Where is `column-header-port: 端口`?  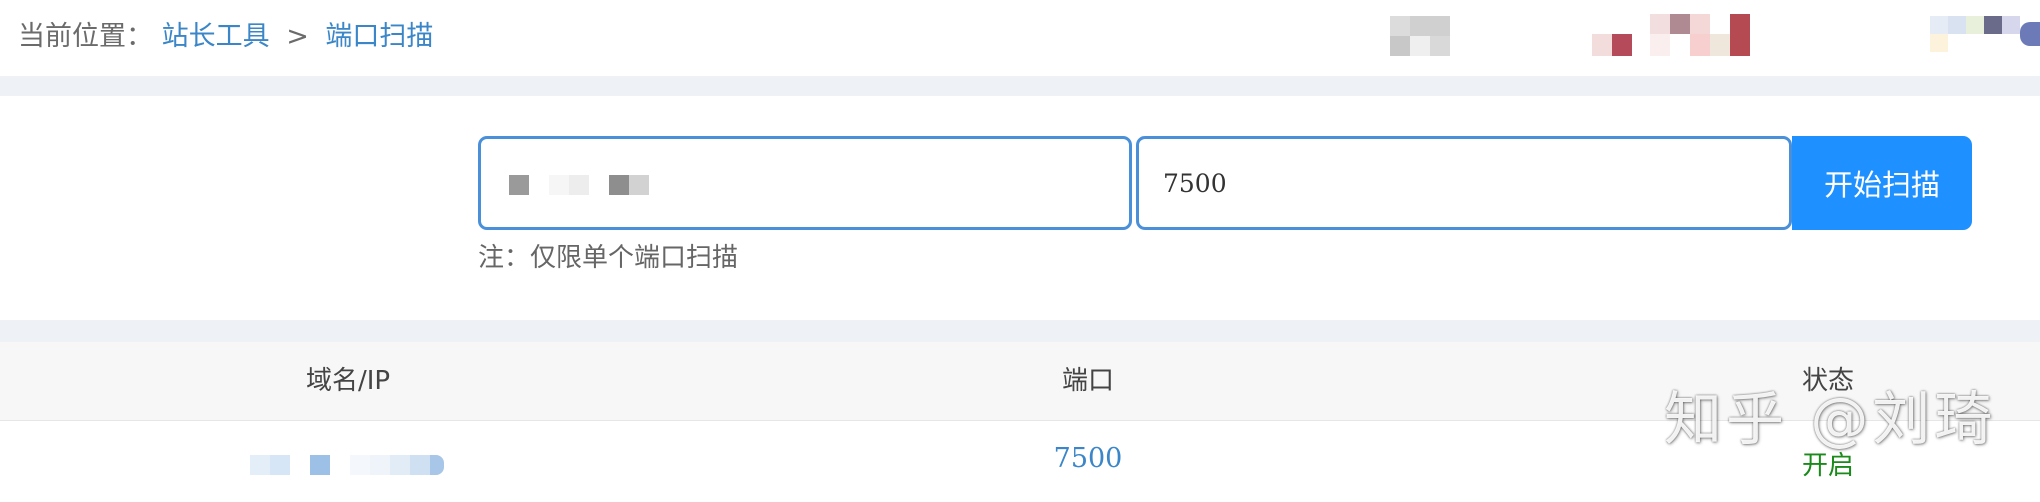 column-header-port: 端口 is located at coordinates (1088, 381).